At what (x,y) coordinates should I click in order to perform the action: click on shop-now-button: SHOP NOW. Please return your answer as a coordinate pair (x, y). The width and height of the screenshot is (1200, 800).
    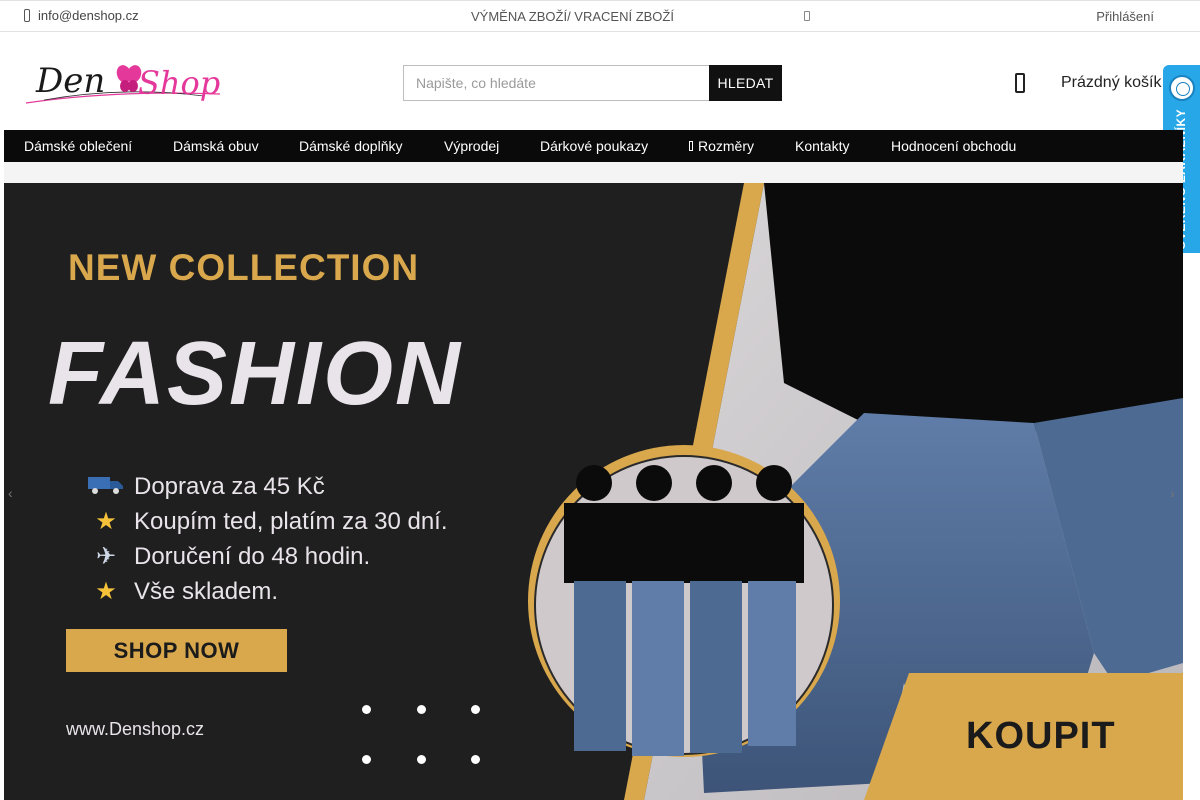
    Looking at the image, I should click on (176, 650).